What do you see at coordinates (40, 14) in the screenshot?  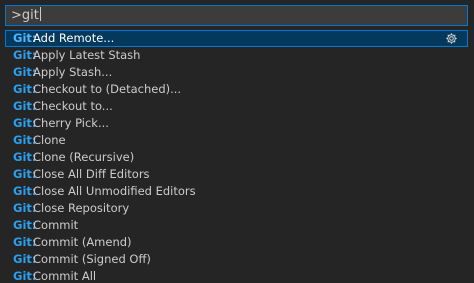 I see `text-caret` at bounding box center [40, 14].